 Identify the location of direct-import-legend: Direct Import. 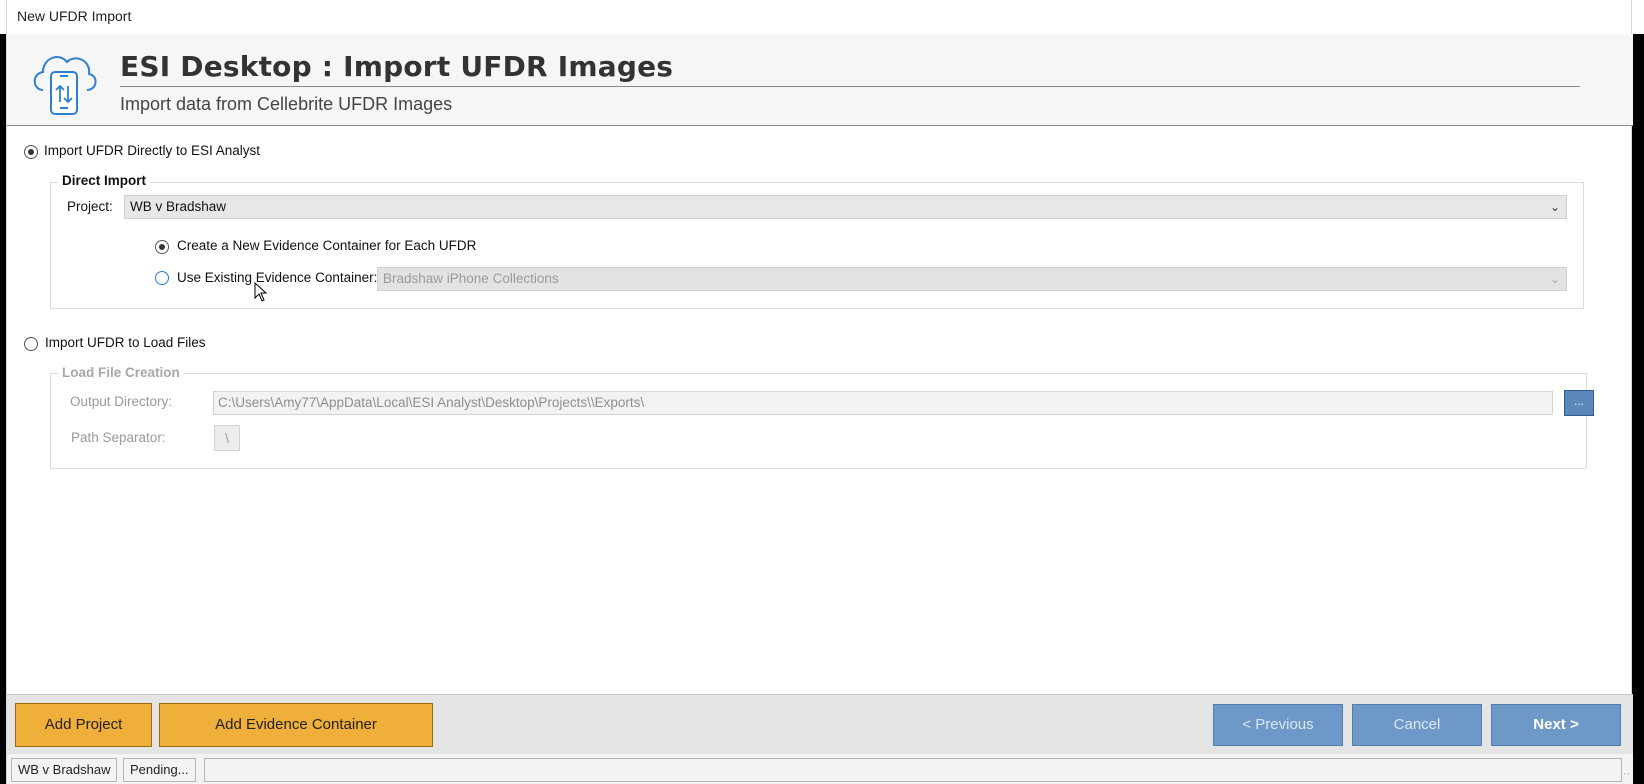
(104, 180).